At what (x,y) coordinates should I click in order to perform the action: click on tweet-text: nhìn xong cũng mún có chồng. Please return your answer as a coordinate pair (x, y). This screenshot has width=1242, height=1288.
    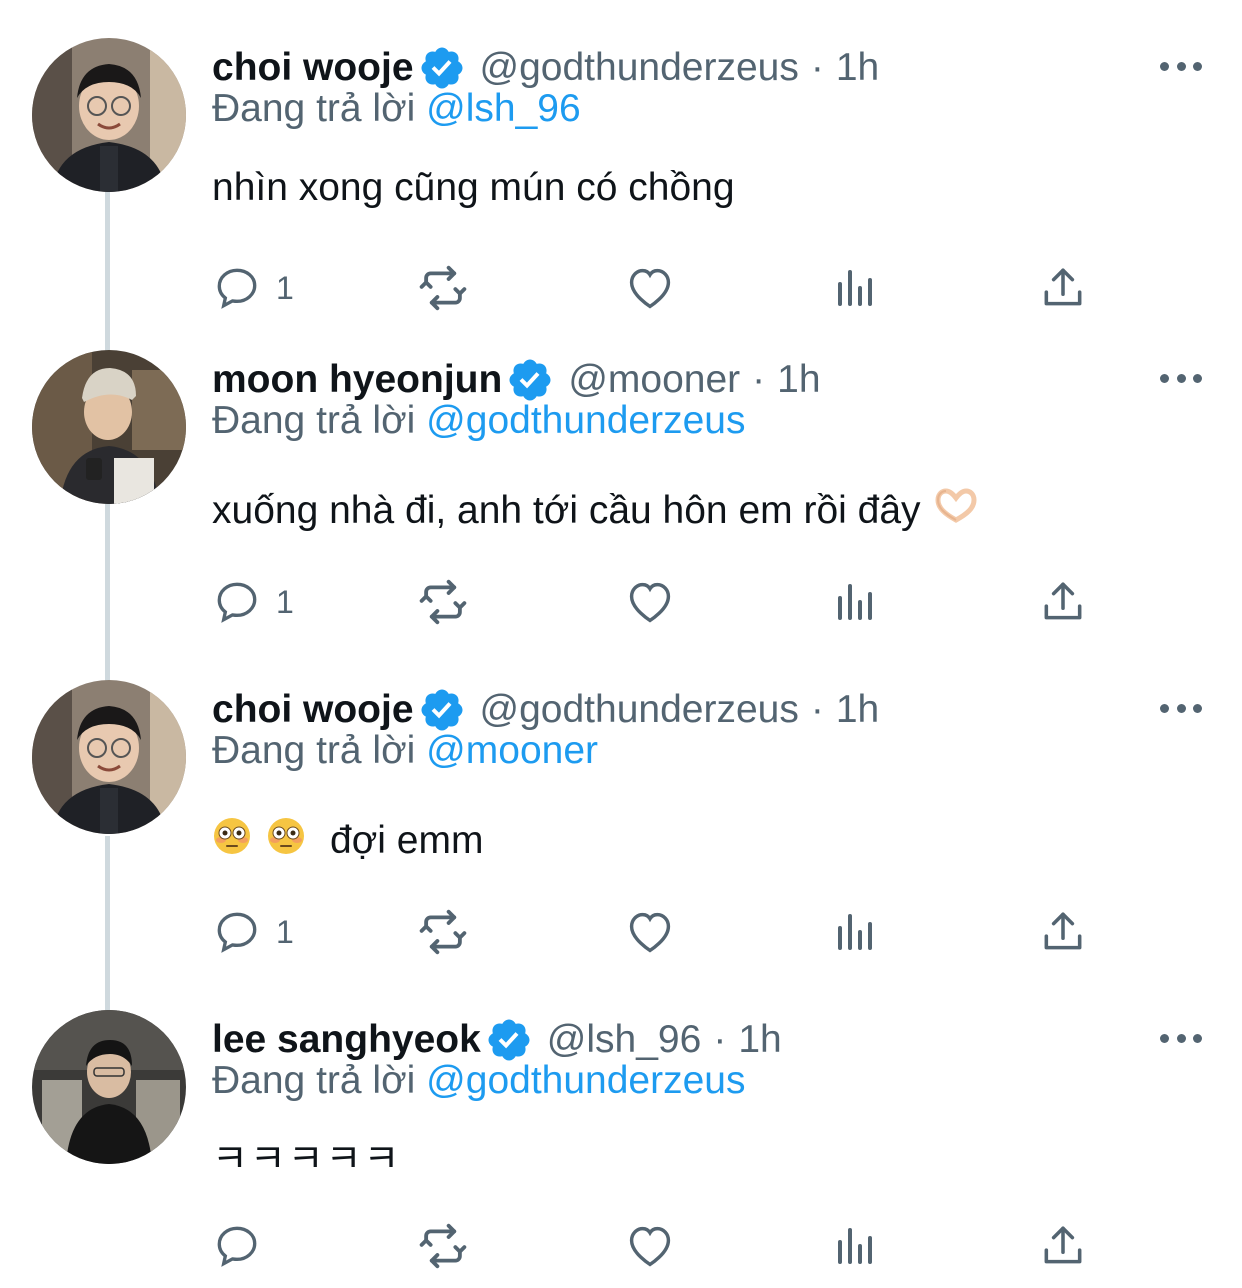
    Looking at the image, I should click on (473, 188).